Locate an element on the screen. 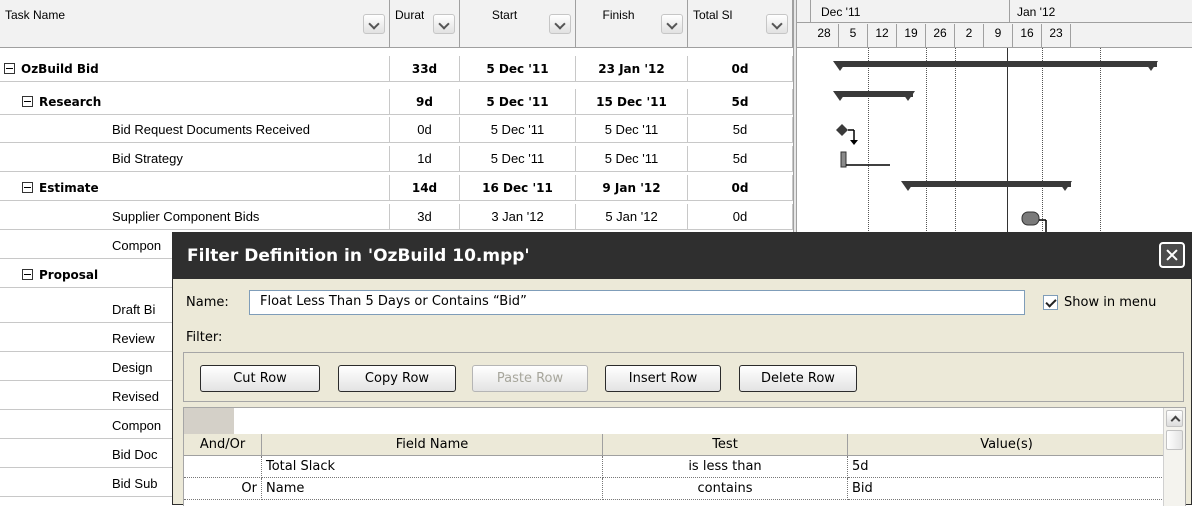 This screenshot has height=506, width=1192. timescale-day: 9 is located at coordinates (998, 36).